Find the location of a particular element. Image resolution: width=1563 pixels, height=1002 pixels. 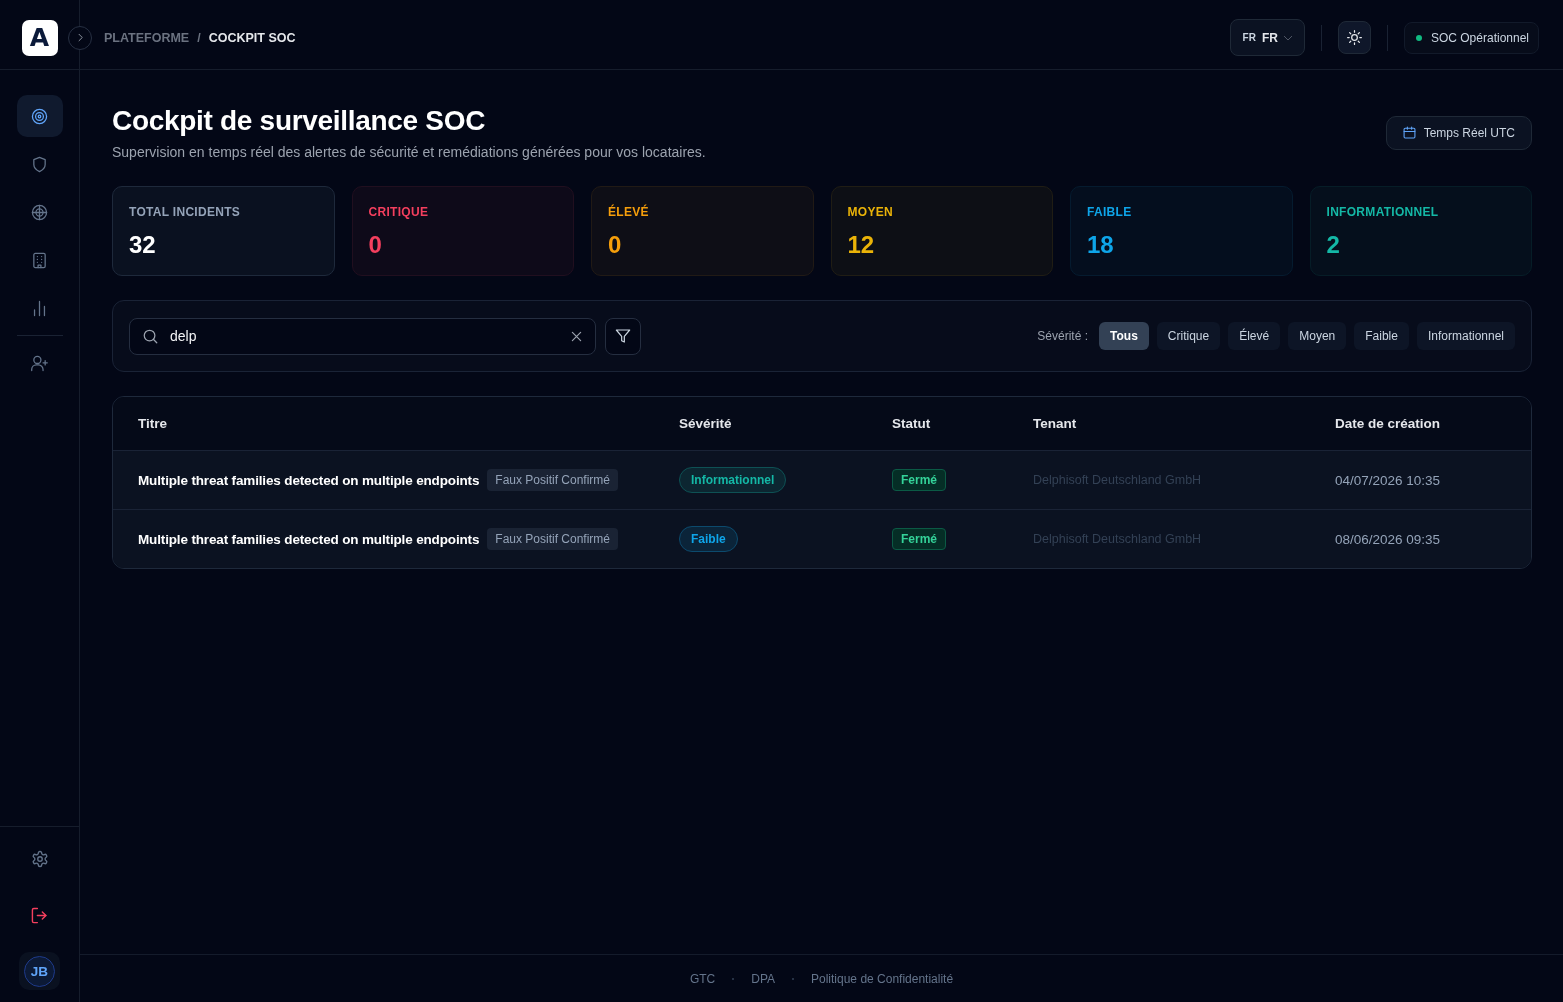

column-header: Statut is located at coordinates (911, 423).